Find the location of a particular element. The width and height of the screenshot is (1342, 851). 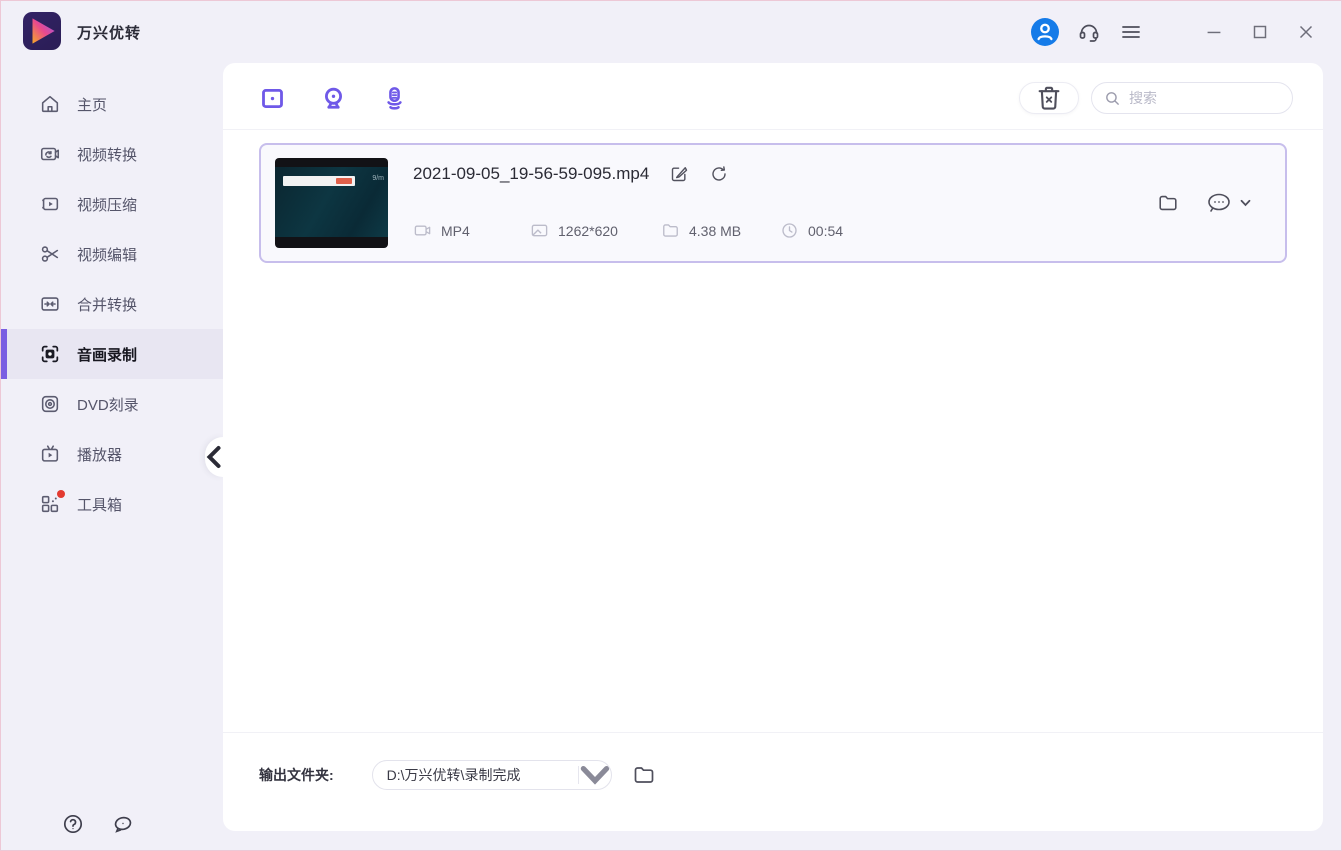

sidebar-item-label: 主页 is located at coordinates (92, 105).